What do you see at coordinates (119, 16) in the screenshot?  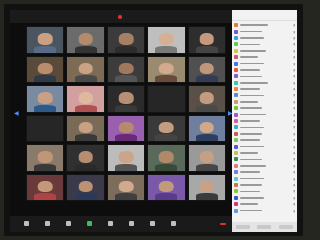 I see `record-icon` at bounding box center [119, 16].